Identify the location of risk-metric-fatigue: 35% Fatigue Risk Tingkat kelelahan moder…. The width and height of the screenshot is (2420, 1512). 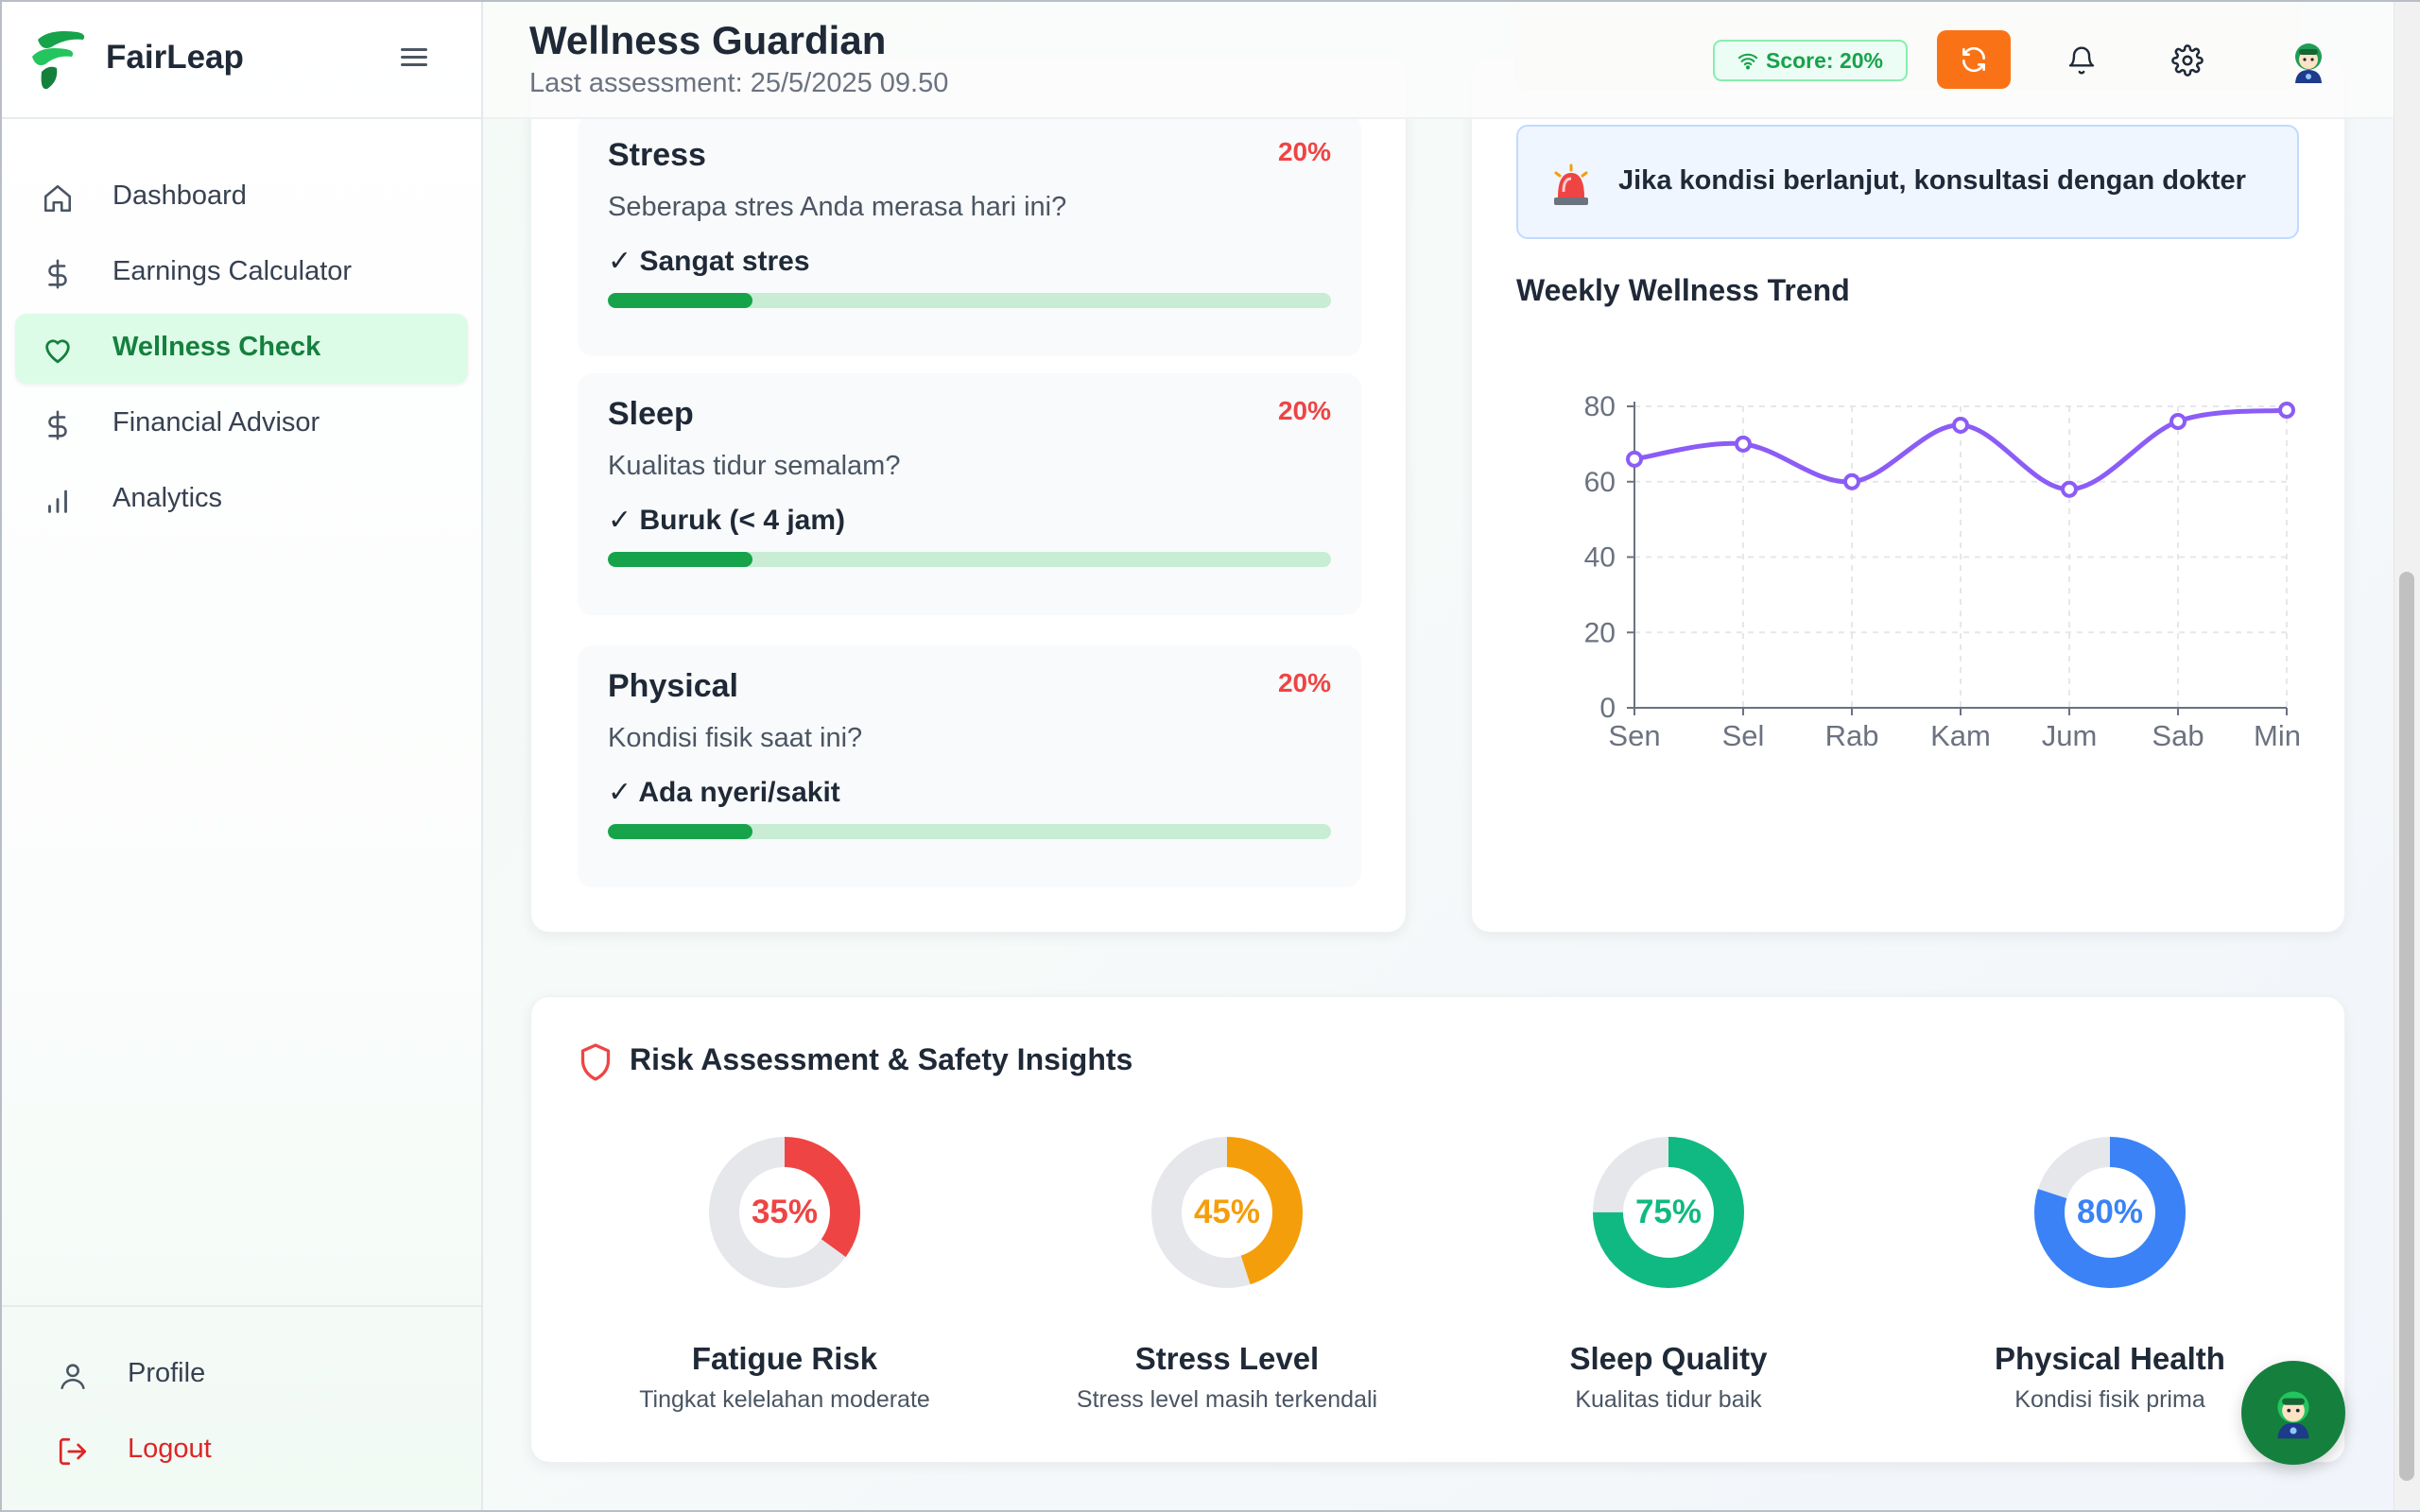
(785, 1288).